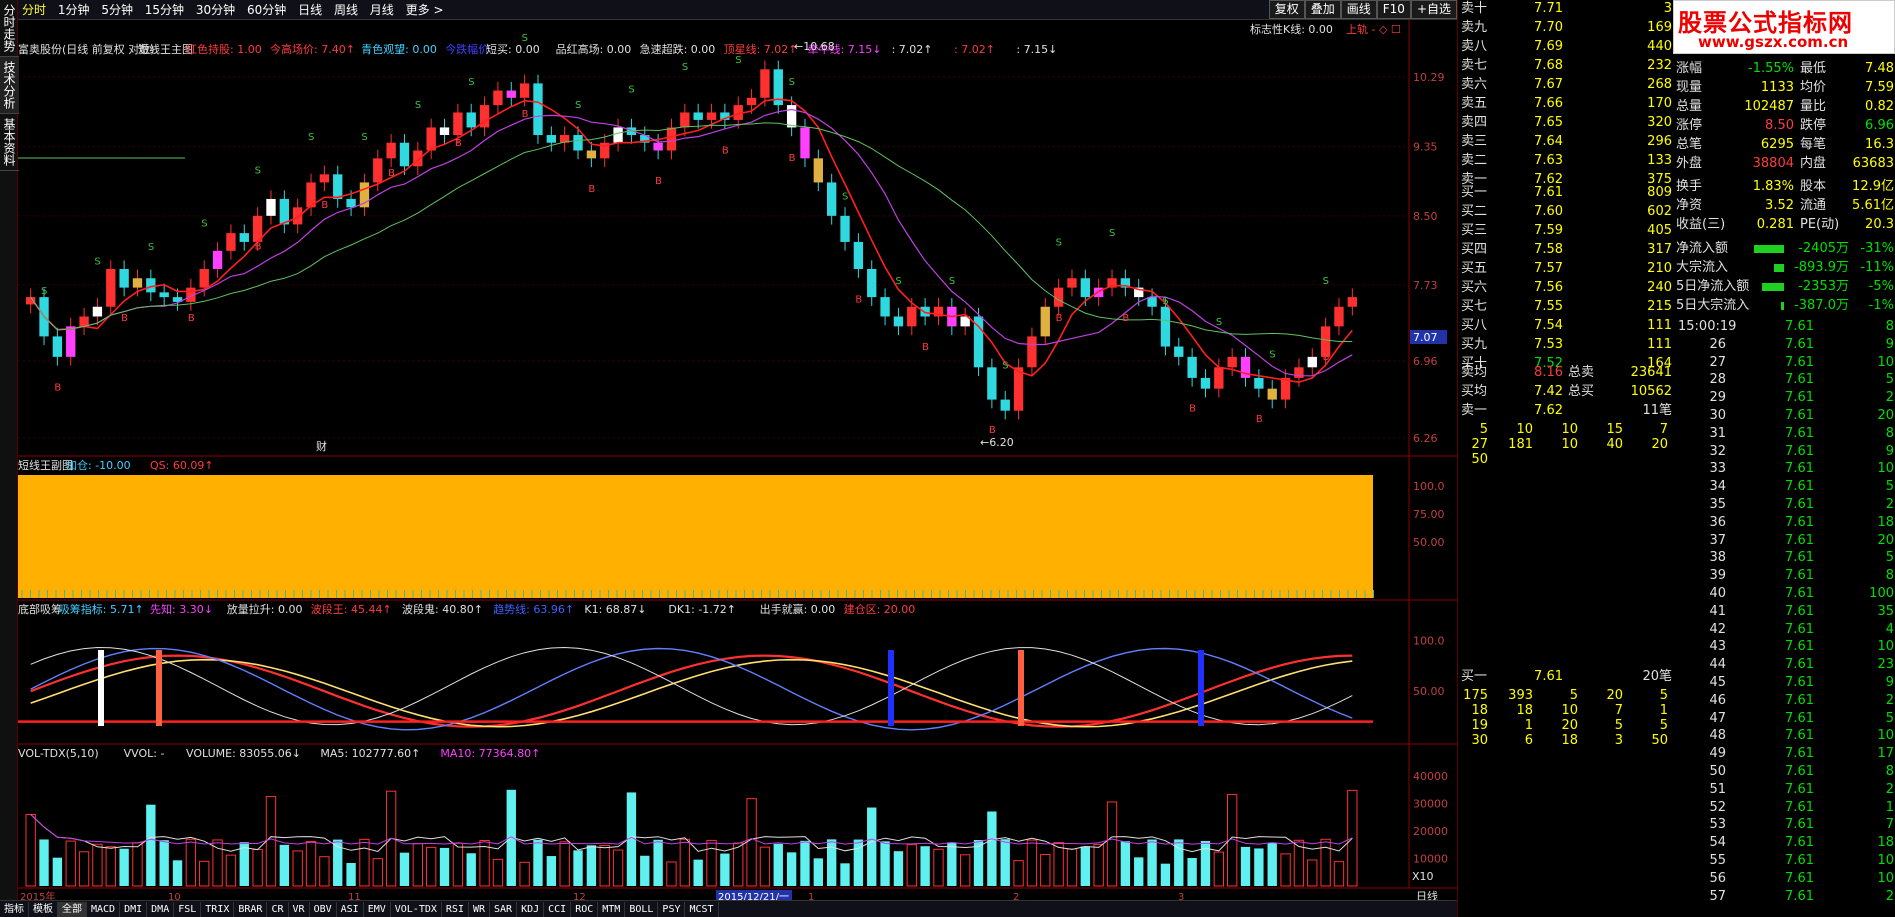 The height and width of the screenshot is (917, 1895). What do you see at coordinates (104, 909) in the screenshot?
I see `indicator-tab-3: MACD` at bounding box center [104, 909].